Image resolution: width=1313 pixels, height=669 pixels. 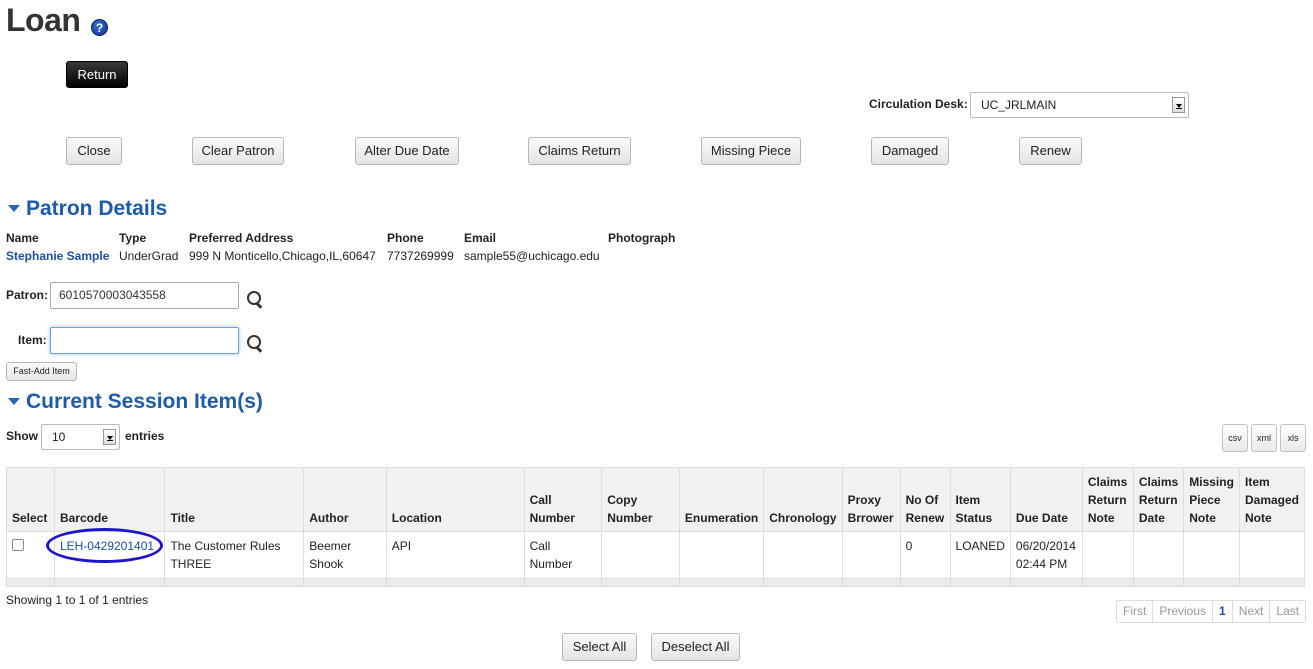 What do you see at coordinates (1272, 555) in the screenshot?
I see `damaged-note-cell` at bounding box center [1272, 555].